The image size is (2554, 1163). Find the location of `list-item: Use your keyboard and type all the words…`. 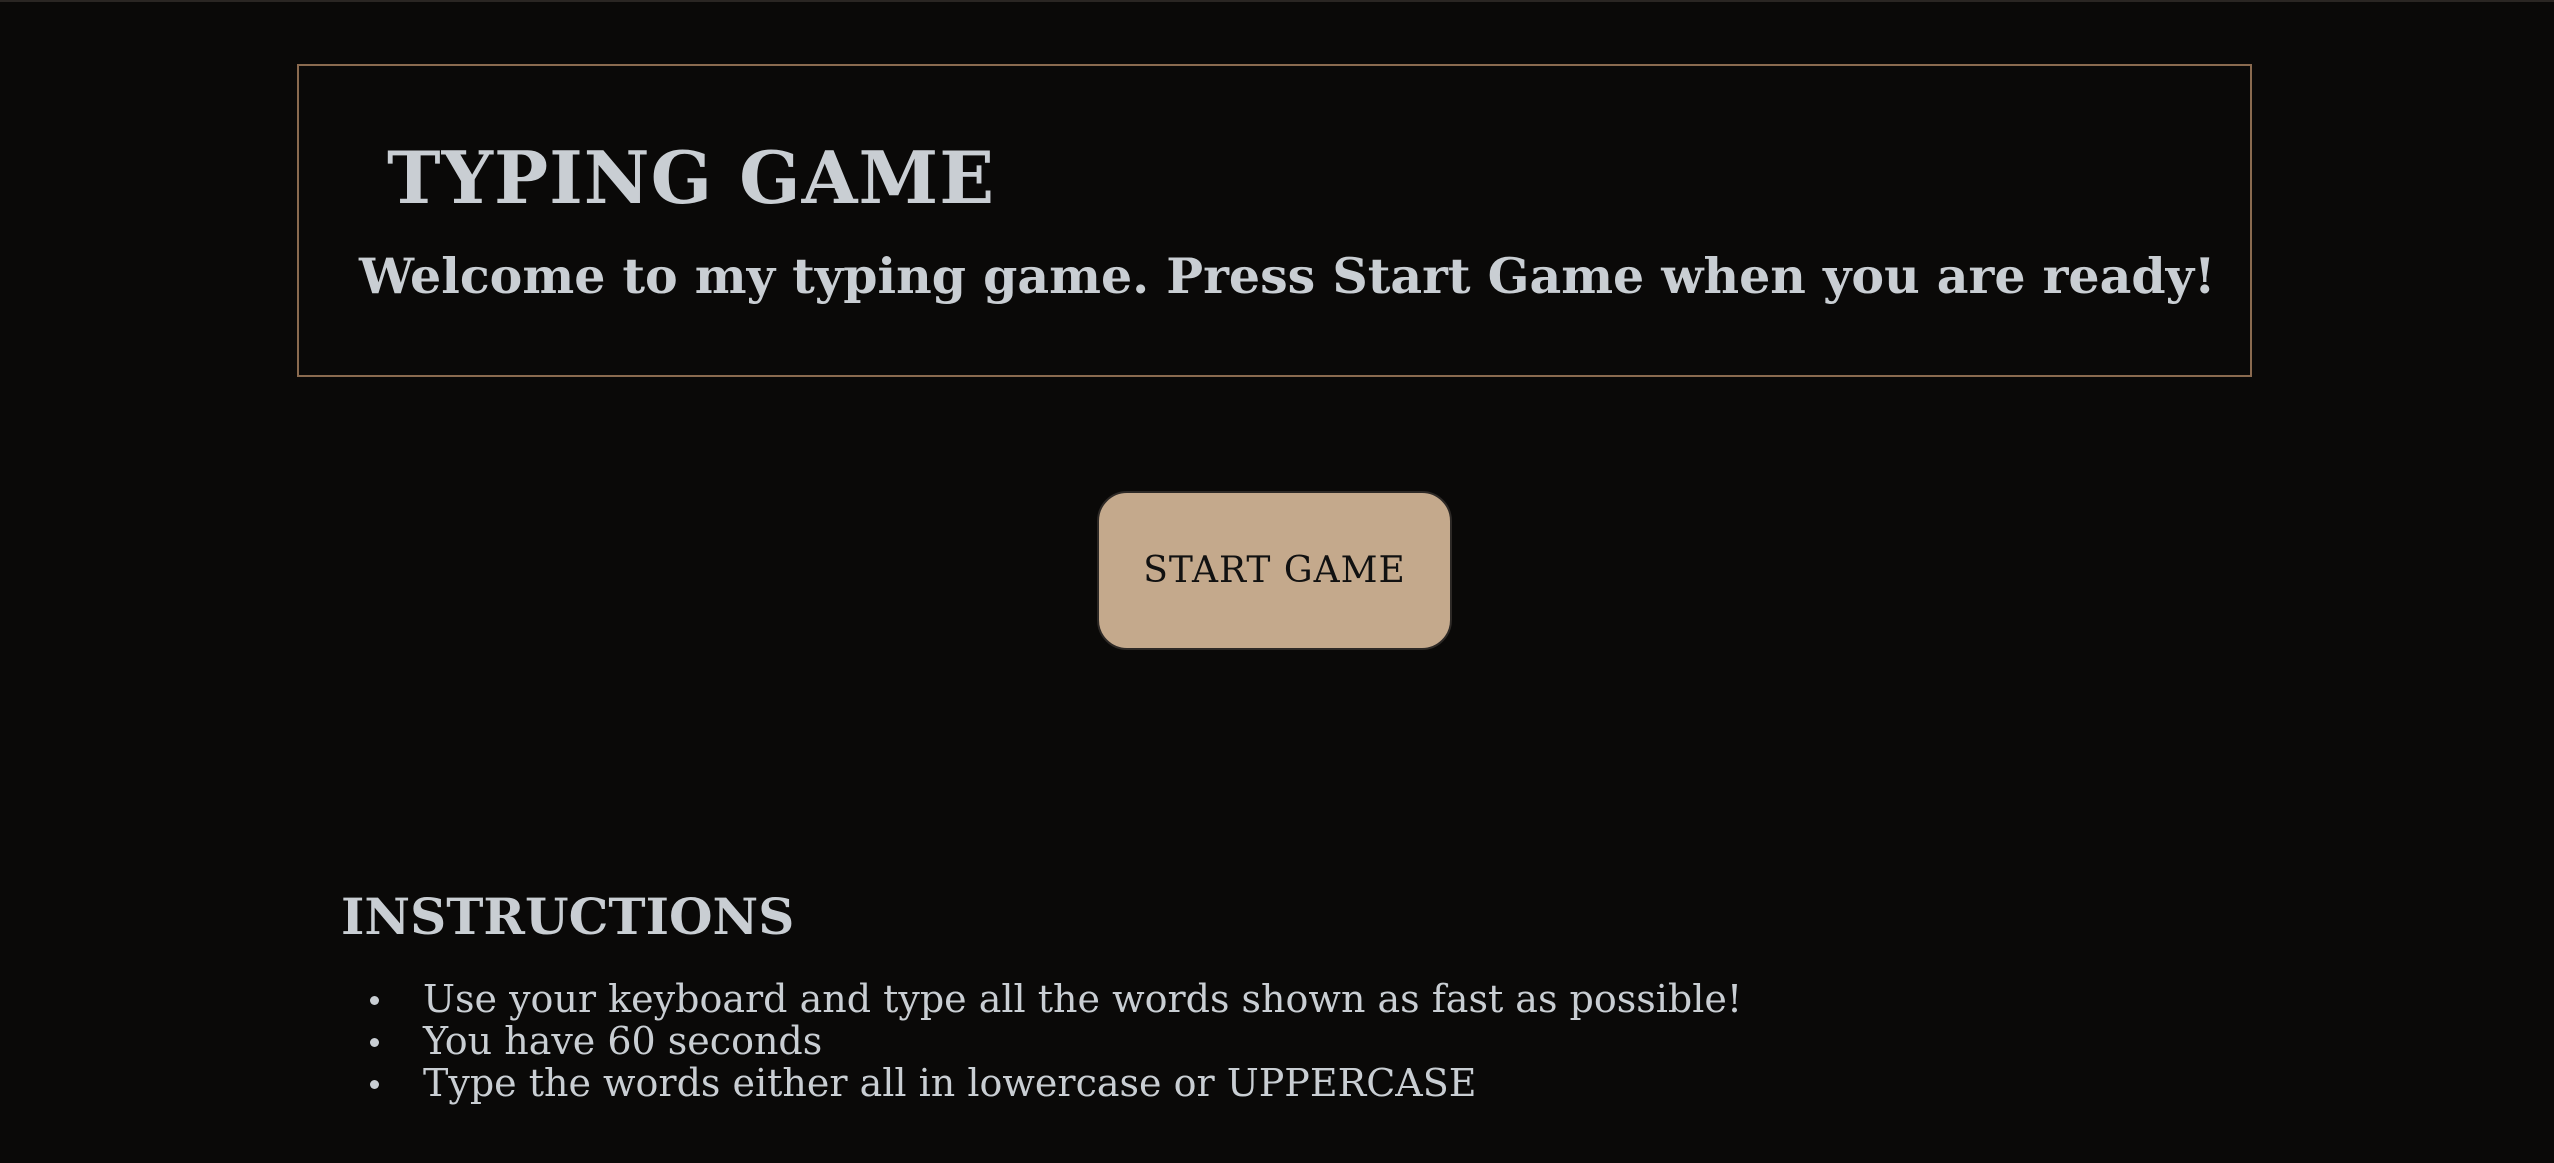

list-item: Use your keyboard and type all the words… is located at coordinates (1191, 999).